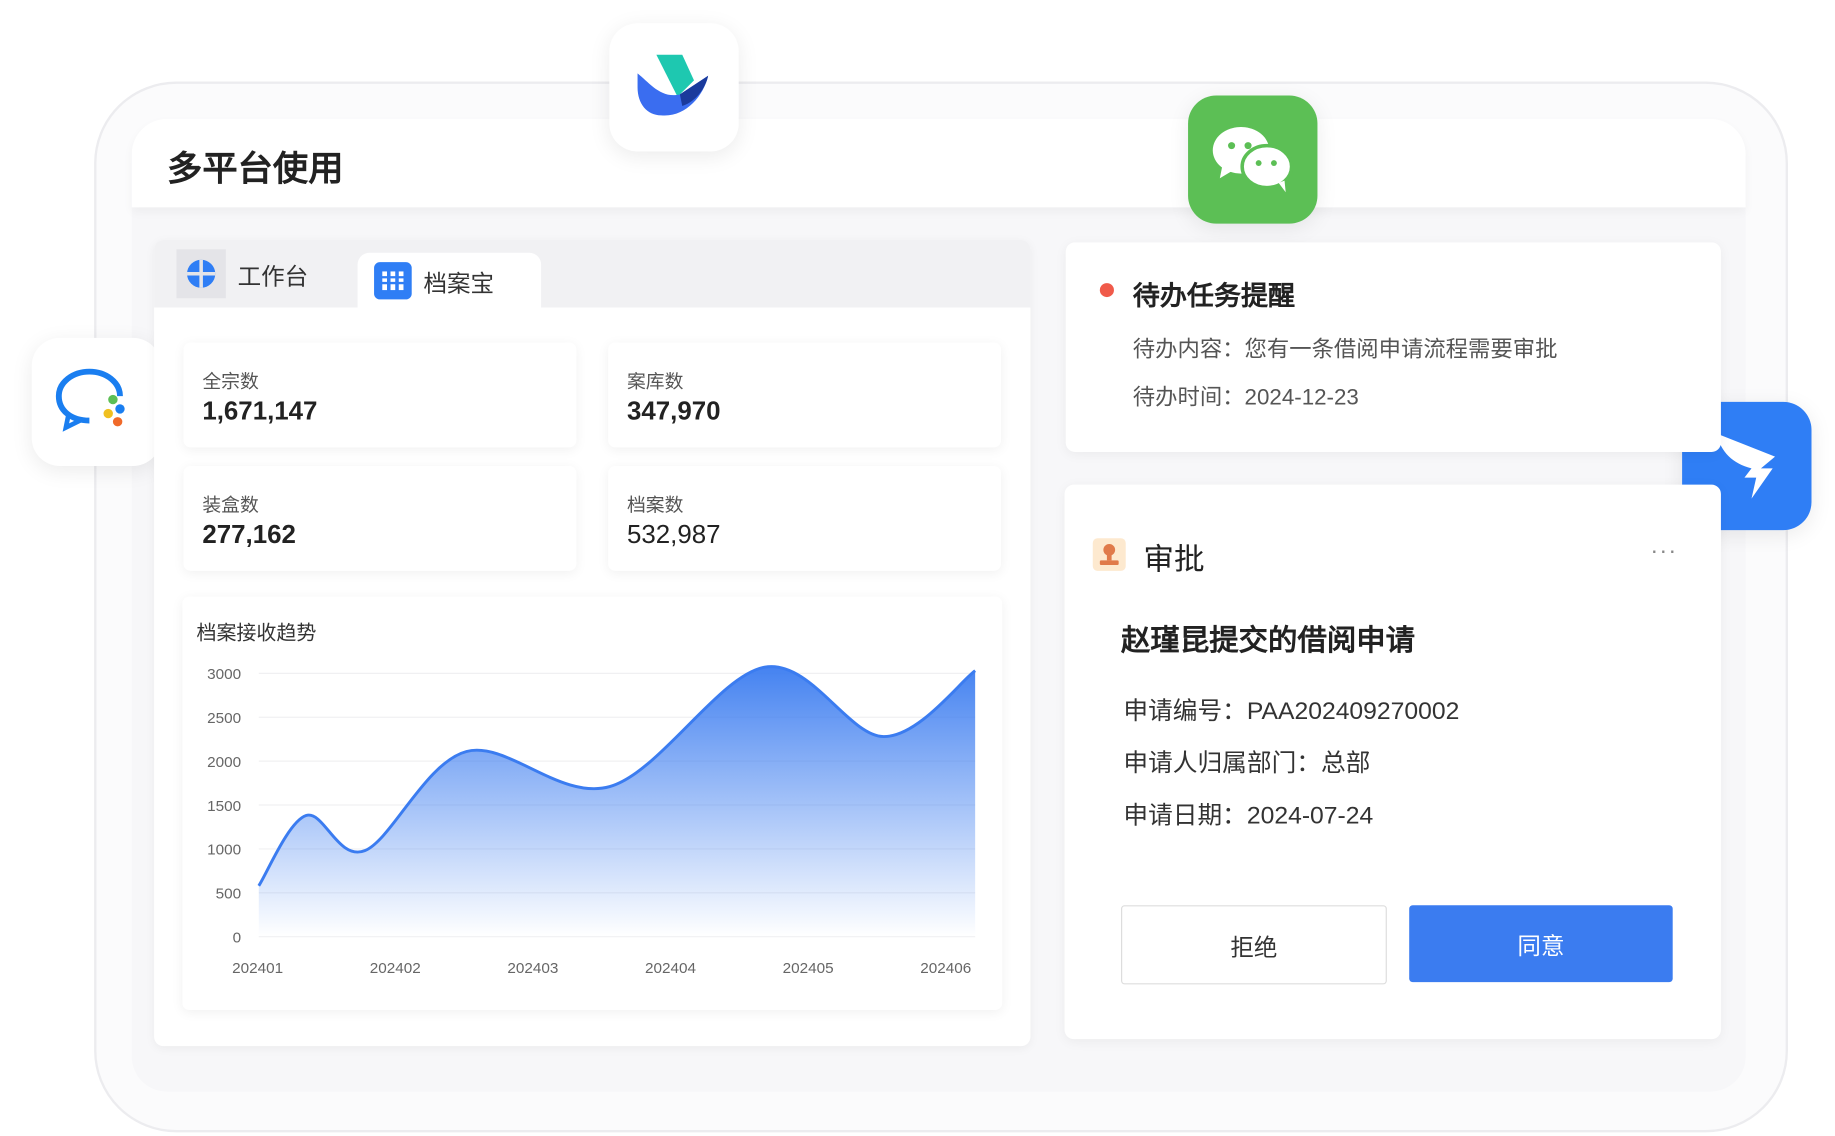  Describe the element at coordinates (1247, 764) in the screenshot. I see `applicant-department: 申请人归属部门：总部` at that location.